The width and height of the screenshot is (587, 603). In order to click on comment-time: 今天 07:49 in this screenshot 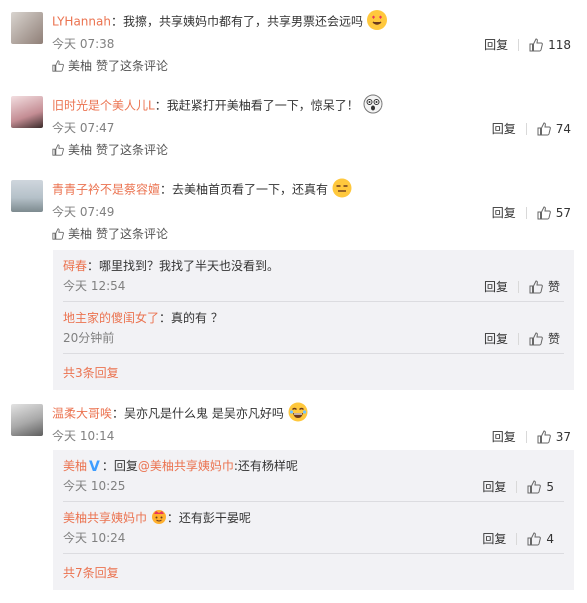, I will do `click(83, 212)`.